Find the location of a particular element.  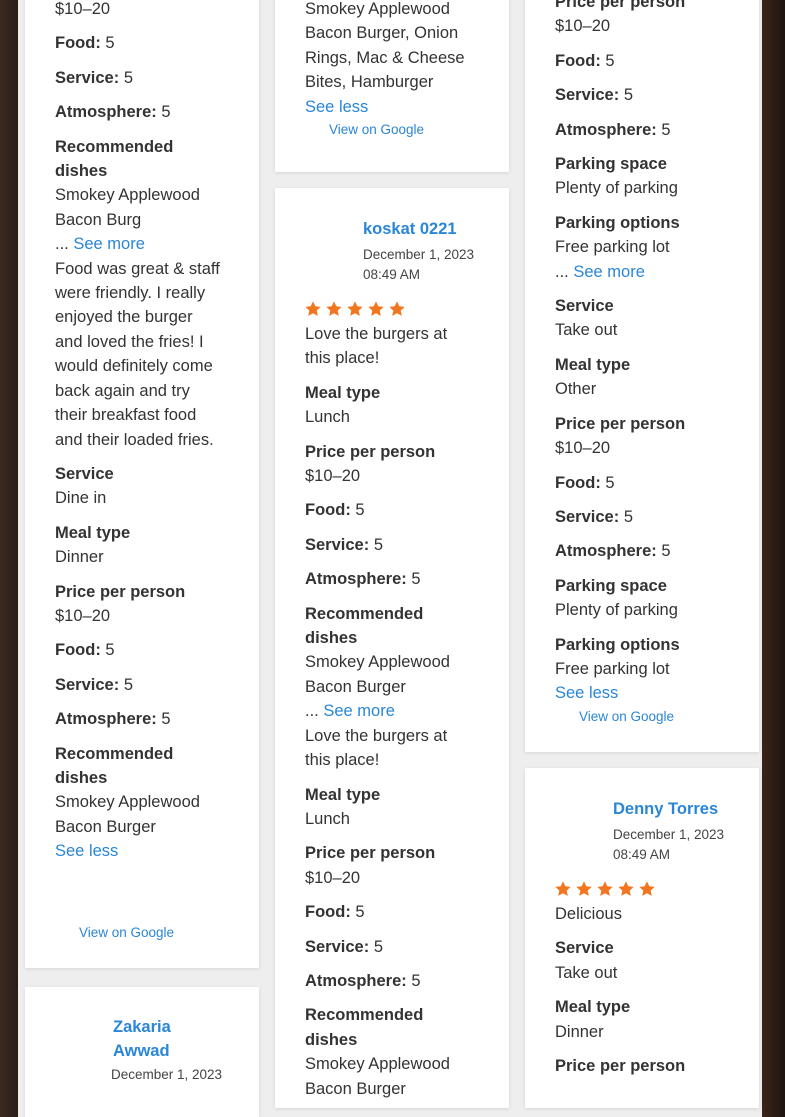

review-text: Delicious is located at coordinates (588, 914).